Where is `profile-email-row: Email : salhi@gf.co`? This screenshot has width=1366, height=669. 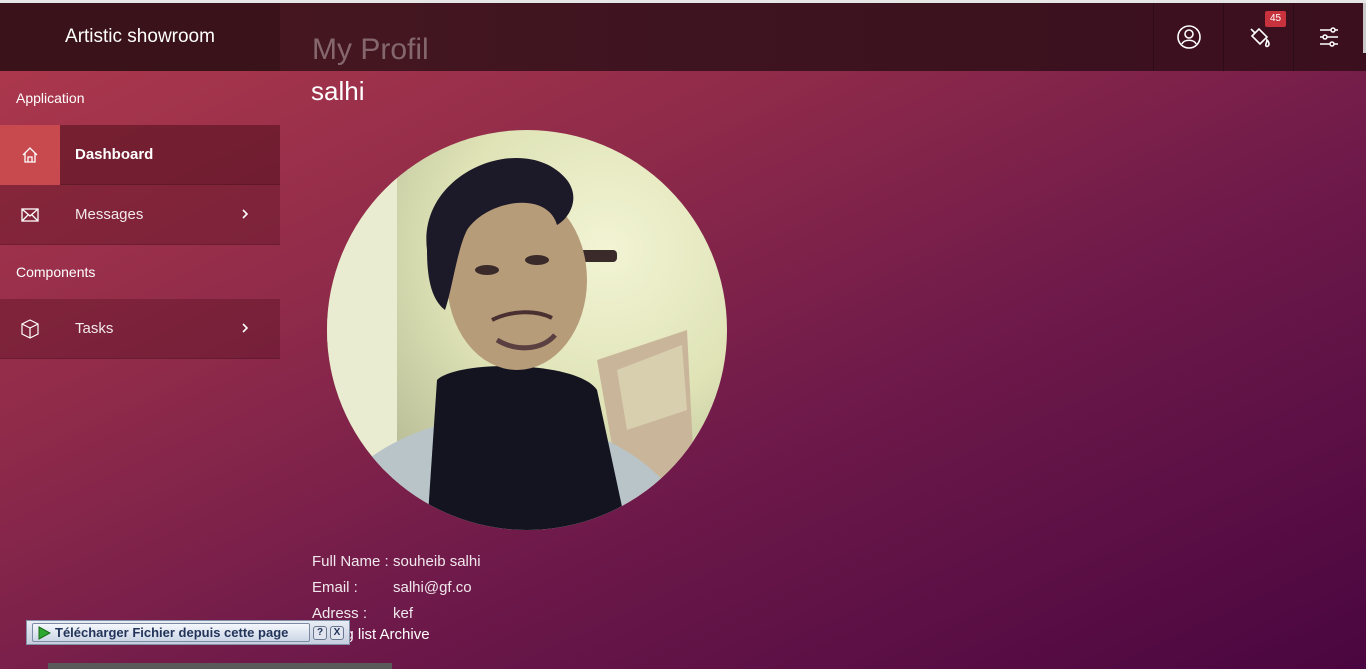 profile-email-row: Email : salhi@gf.co is located at coordinates (396, 587).